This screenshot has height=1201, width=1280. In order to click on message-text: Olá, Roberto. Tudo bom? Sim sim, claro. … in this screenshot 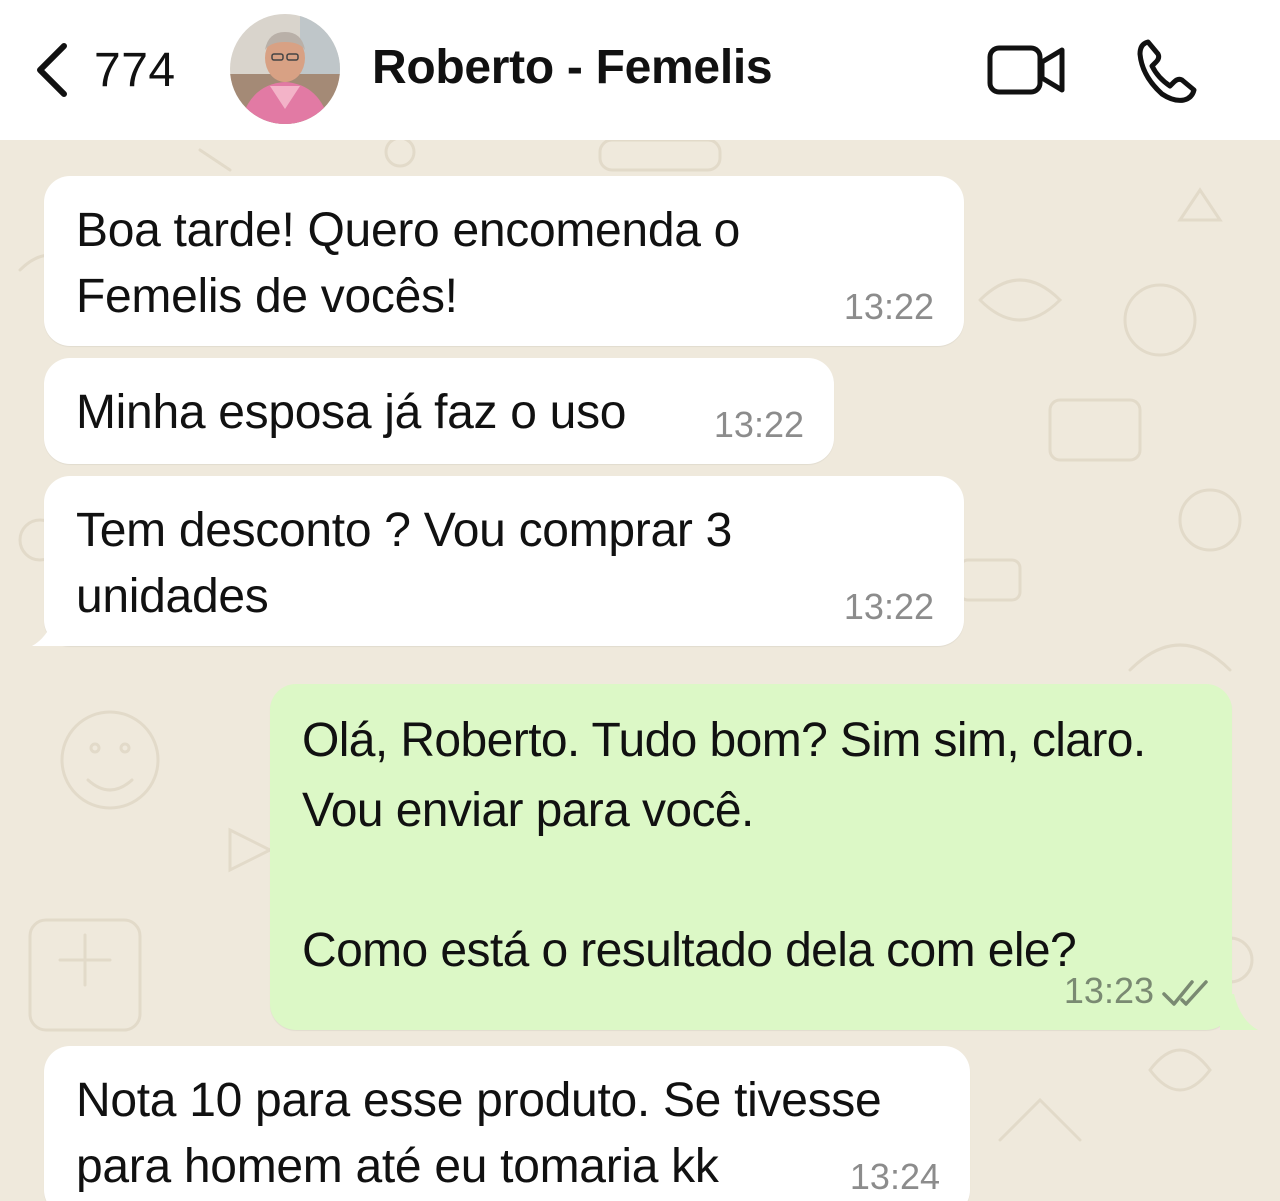, I will do `click(724, 845)`.